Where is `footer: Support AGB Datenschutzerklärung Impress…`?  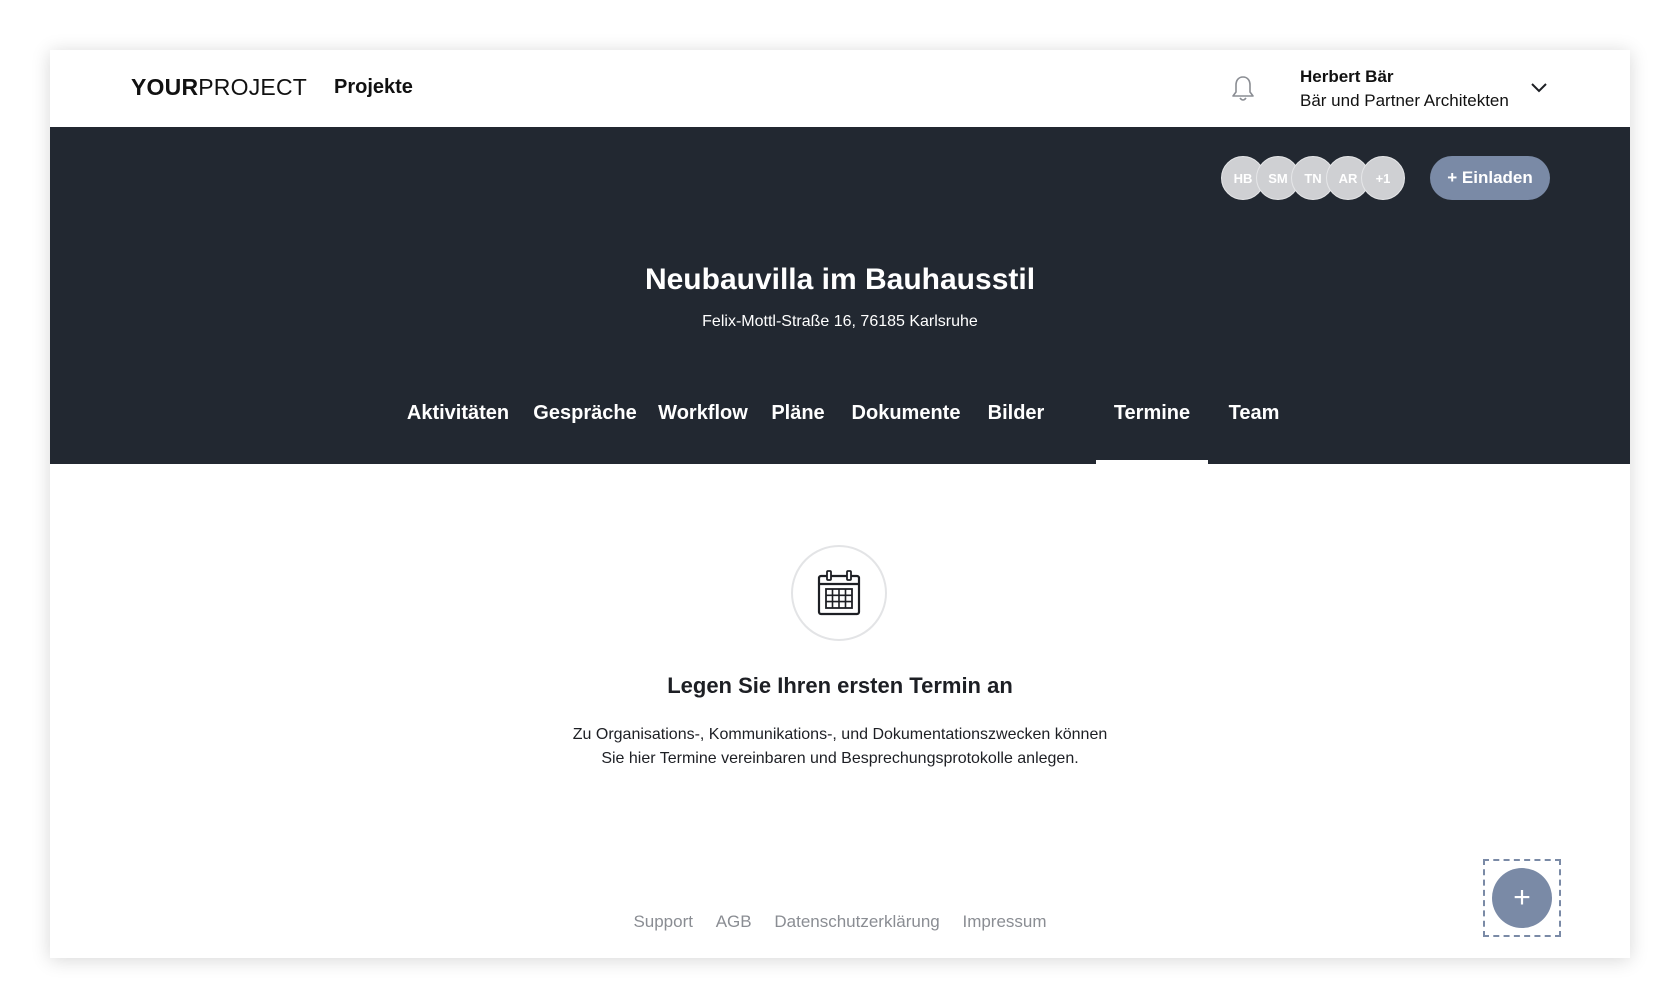 footer: Support AGB Datenschutzerklärung Impress… is located at coordinates (840, 922).